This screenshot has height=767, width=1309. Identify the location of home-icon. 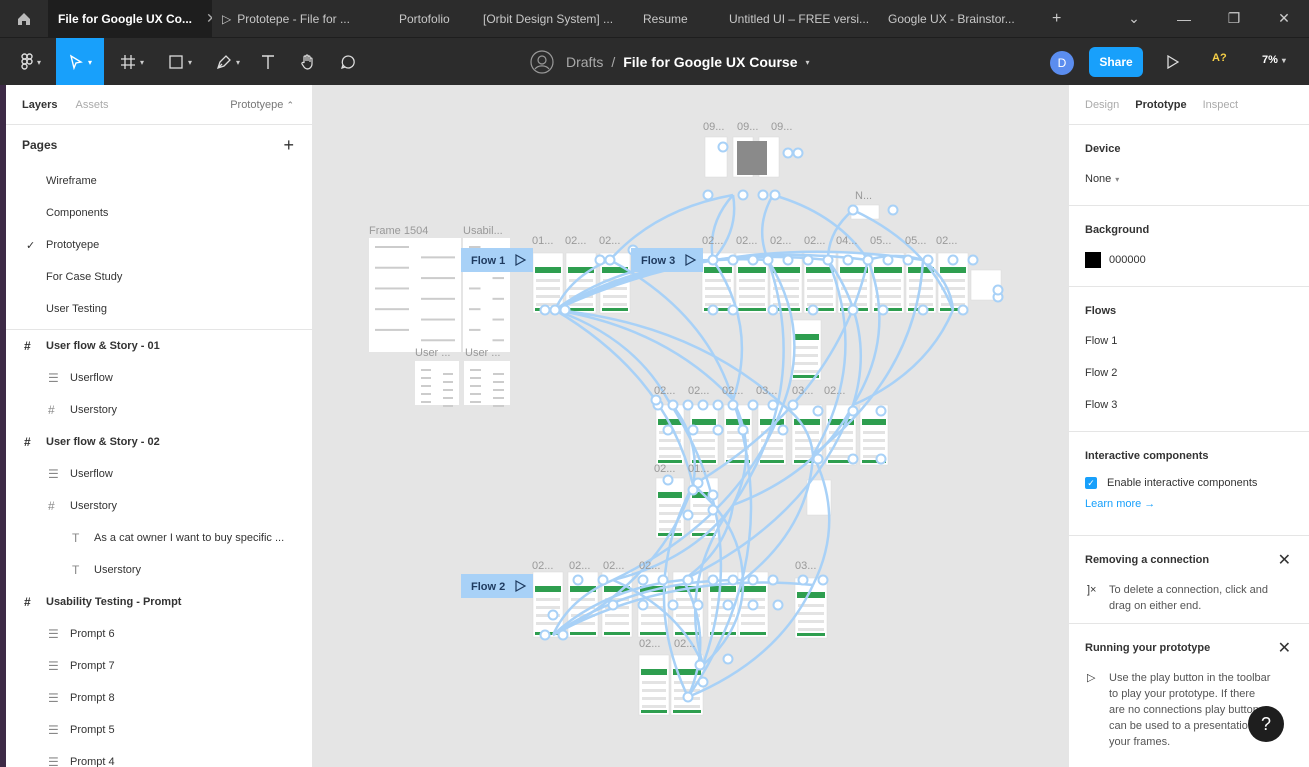
(24, 18).